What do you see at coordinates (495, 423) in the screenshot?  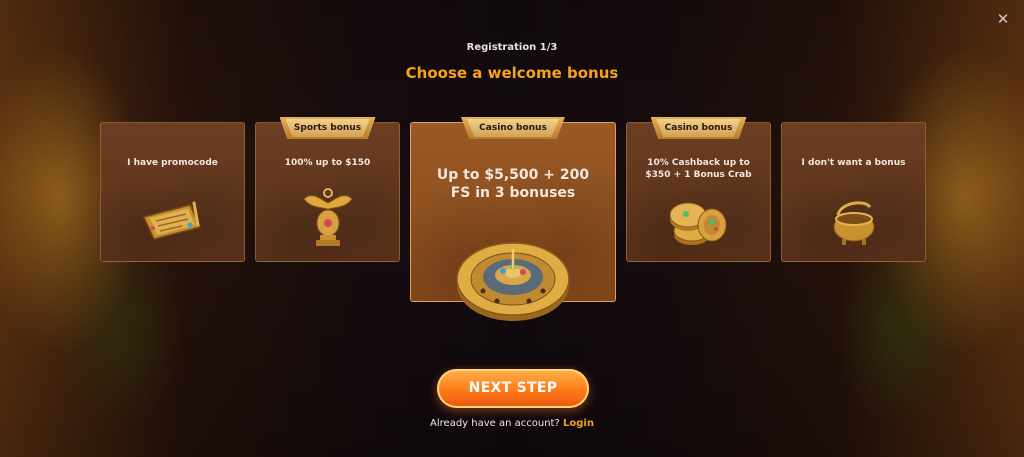 I see `account-prompt-text: Already have an account?` at bounding box center [495, 423].